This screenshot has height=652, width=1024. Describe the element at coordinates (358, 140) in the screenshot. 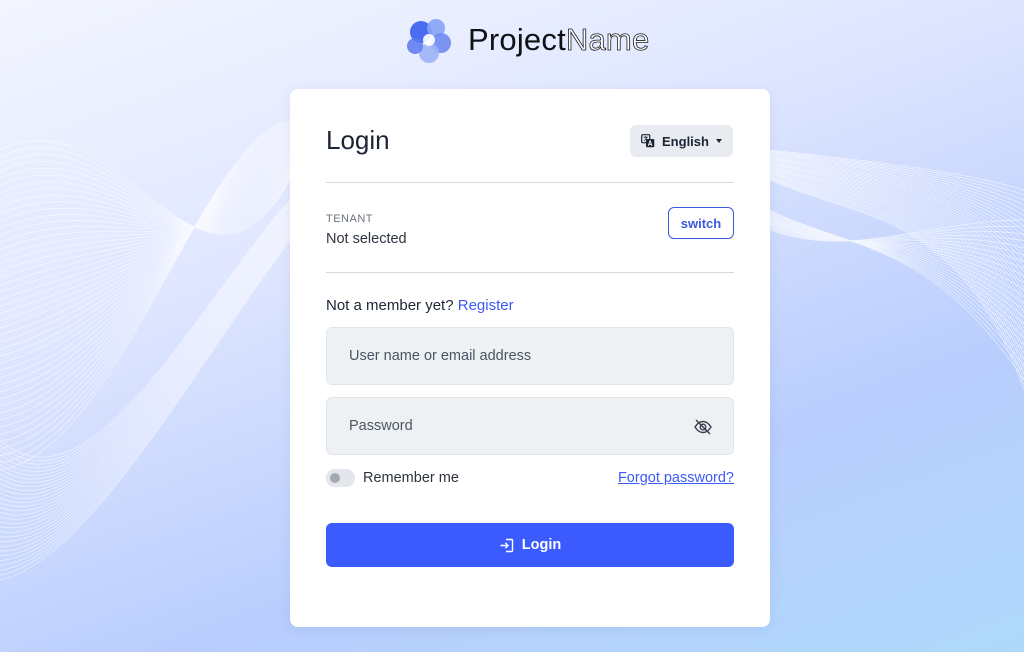

I see `page-title: Login` at that location.